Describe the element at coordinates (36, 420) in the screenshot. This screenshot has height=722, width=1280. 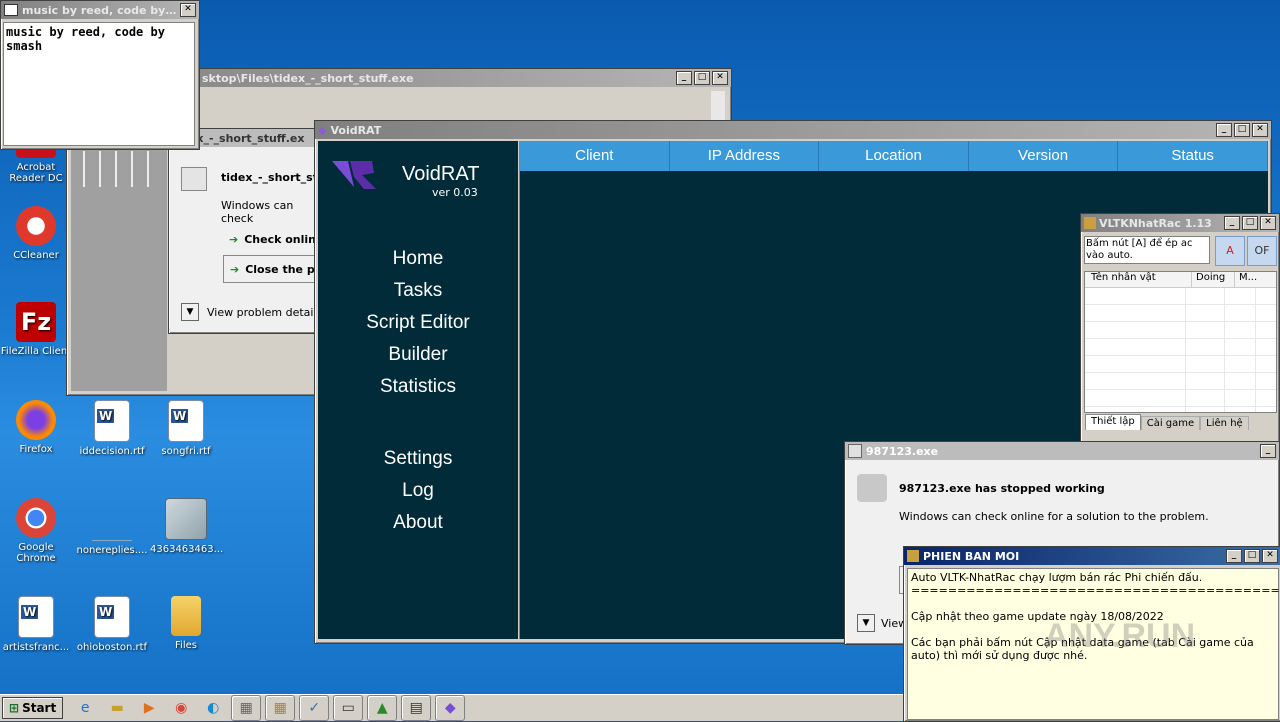
I see `firefox-icon` at that location.